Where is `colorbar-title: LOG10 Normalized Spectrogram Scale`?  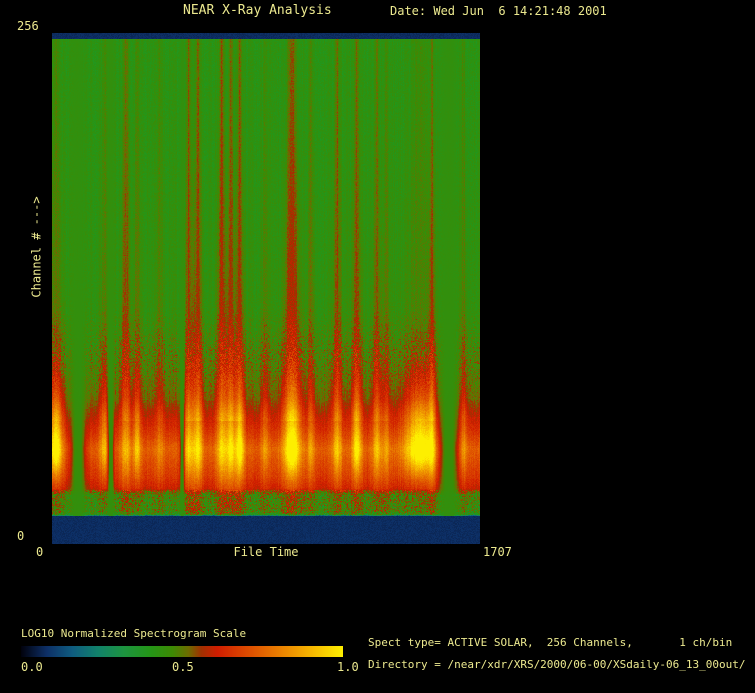 colorbar-title: LOG10 Normalized Spectrogram Scale is located at coordinates (134, 633).